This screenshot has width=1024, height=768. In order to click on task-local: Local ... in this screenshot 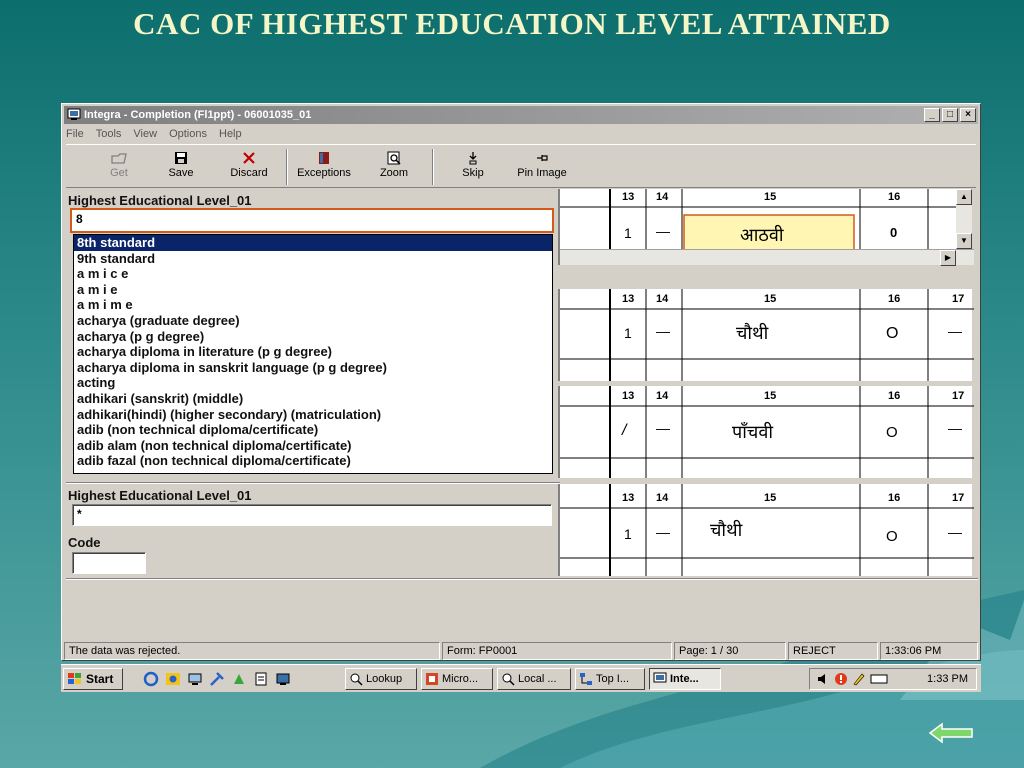, I will do `click(534, 679)`.